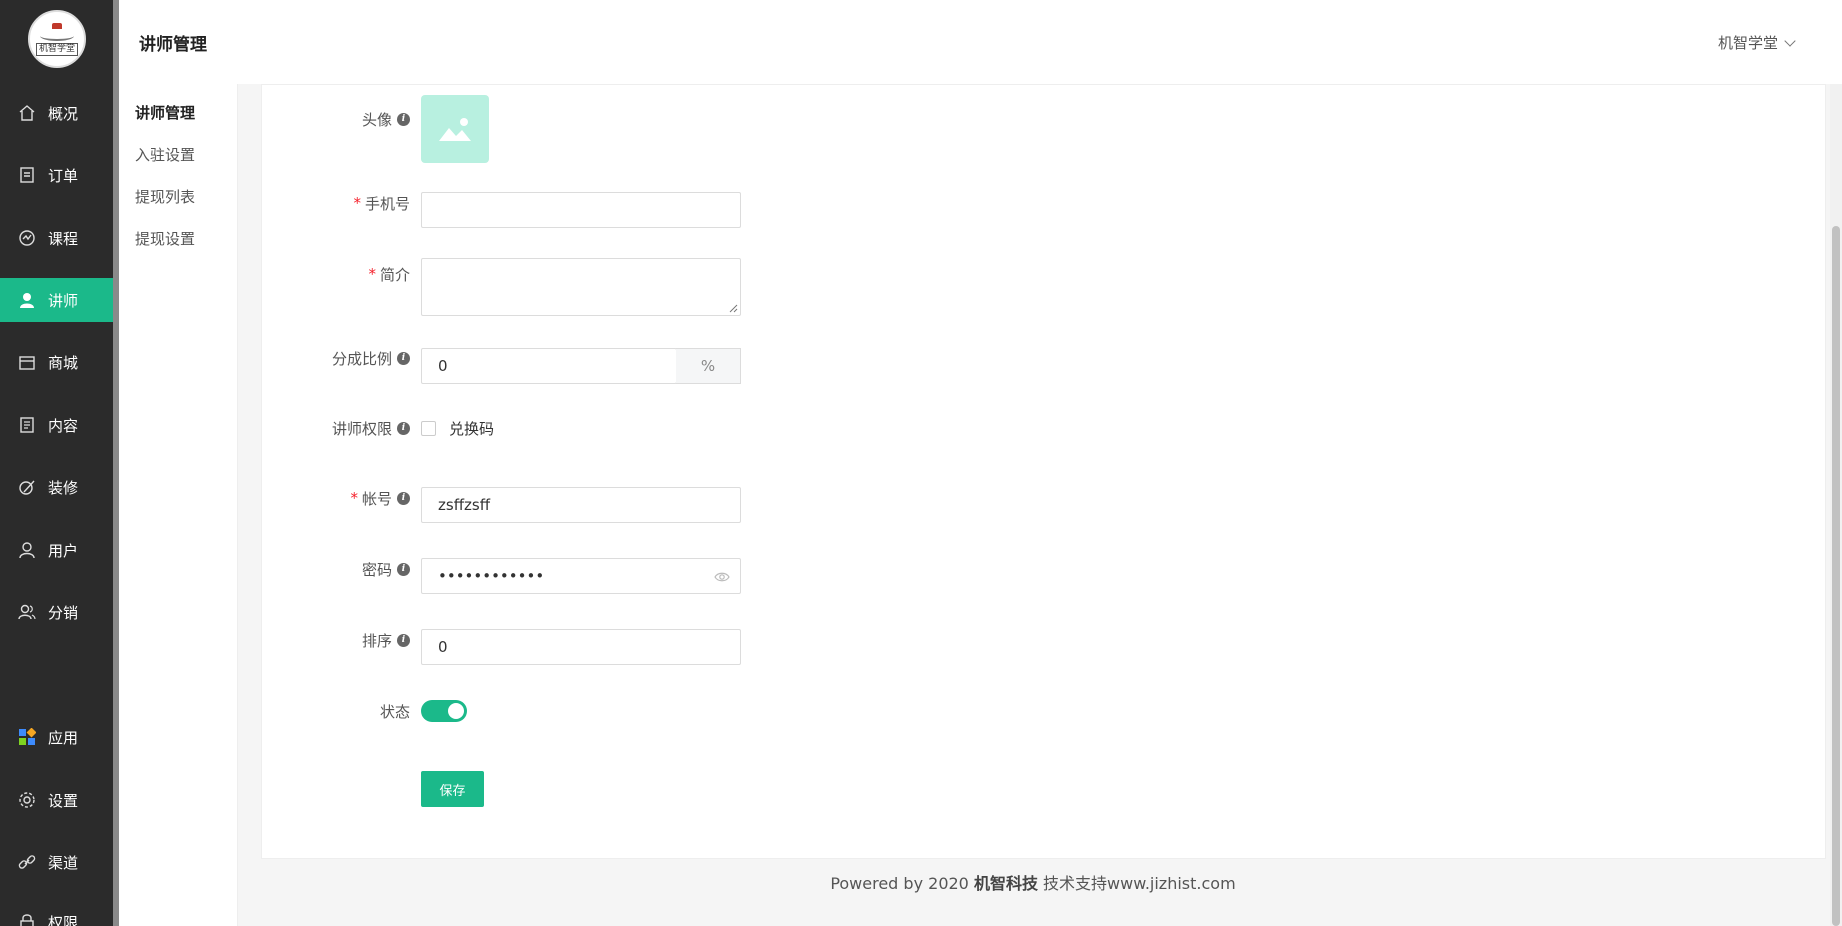 This screenshot has width=1842, height=926. Describe the element at coordinates (27, 113) in the screenshot. I see `home-icon` at that location.